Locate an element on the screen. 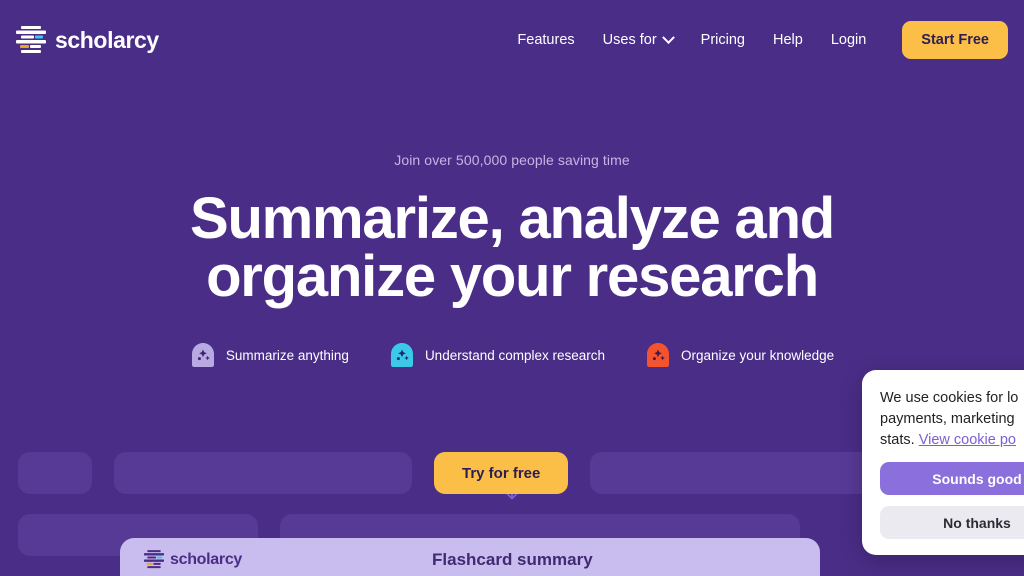  brand-logo: scholarcy is located at coordinates (87, 40).